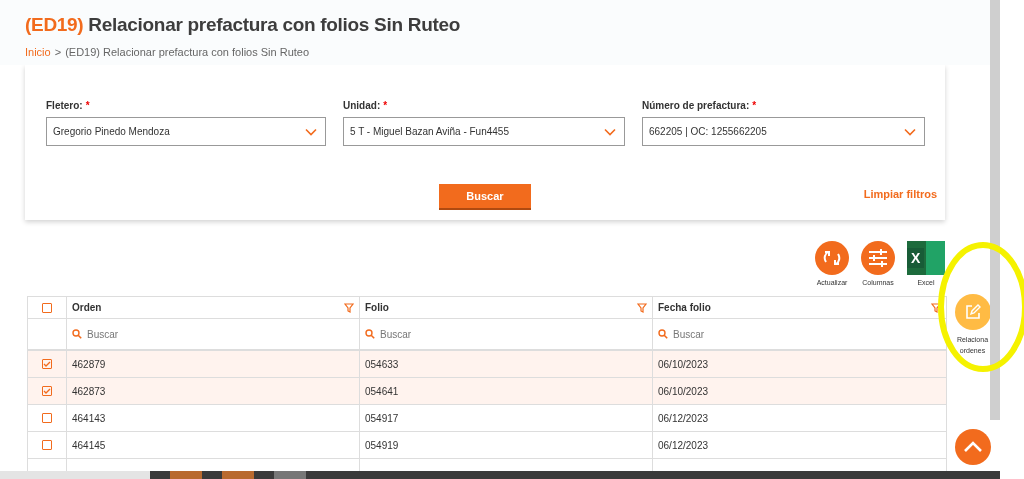 The height and width of the screenshot is (479, 1024). I want to click on dropdown-field: Gregorio Pinedo Mendoza, so click(186, 131).